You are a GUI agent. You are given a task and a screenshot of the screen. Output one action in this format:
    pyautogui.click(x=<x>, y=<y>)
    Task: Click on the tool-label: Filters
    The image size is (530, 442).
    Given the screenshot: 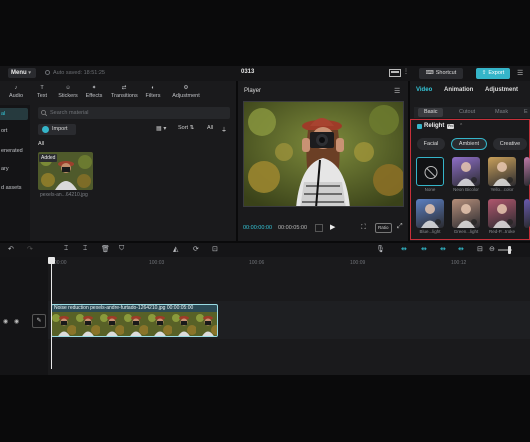 What is the action you would take?
    pyautogui.click(x=153, y=96)
    